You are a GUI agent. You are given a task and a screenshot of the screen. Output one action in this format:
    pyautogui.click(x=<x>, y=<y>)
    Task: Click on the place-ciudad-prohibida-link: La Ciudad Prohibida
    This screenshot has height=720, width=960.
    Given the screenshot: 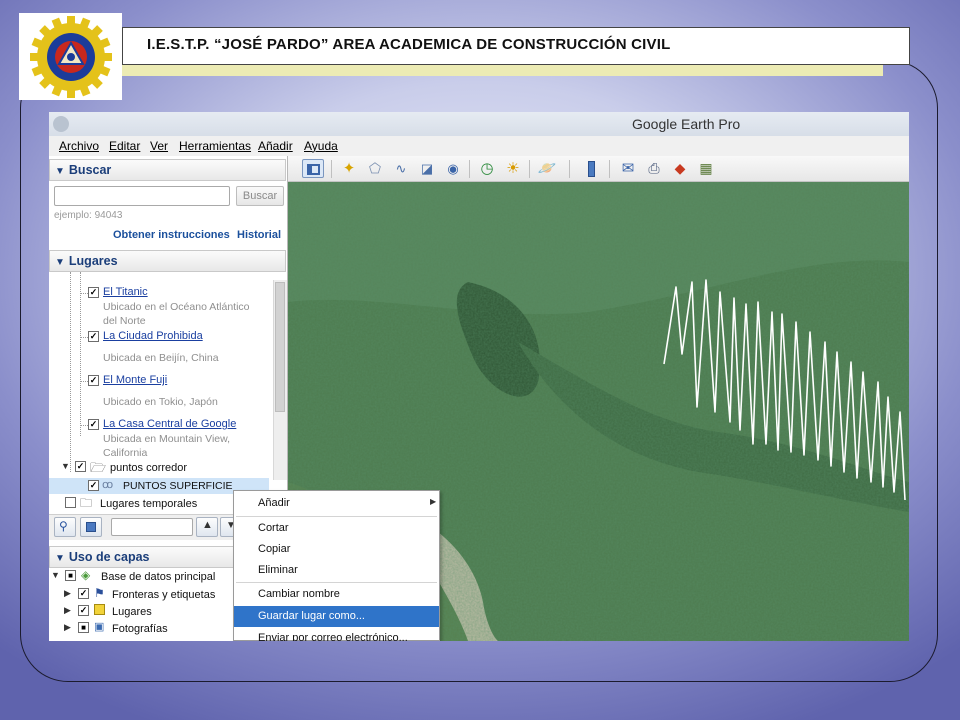 What is the action you would take?
    pyautogui.click(x=153, y=336)
    